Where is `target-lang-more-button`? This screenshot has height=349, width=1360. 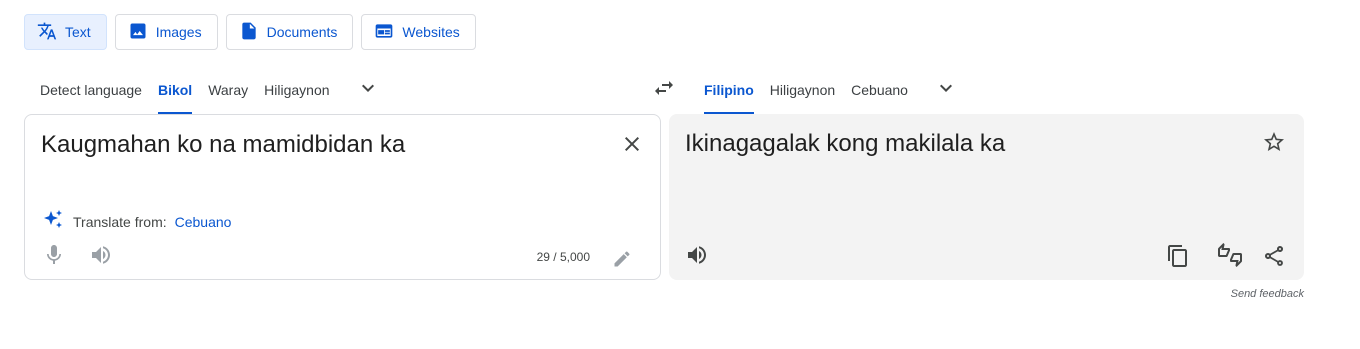
target-lang-more-button is located at coordinates (946, 90).